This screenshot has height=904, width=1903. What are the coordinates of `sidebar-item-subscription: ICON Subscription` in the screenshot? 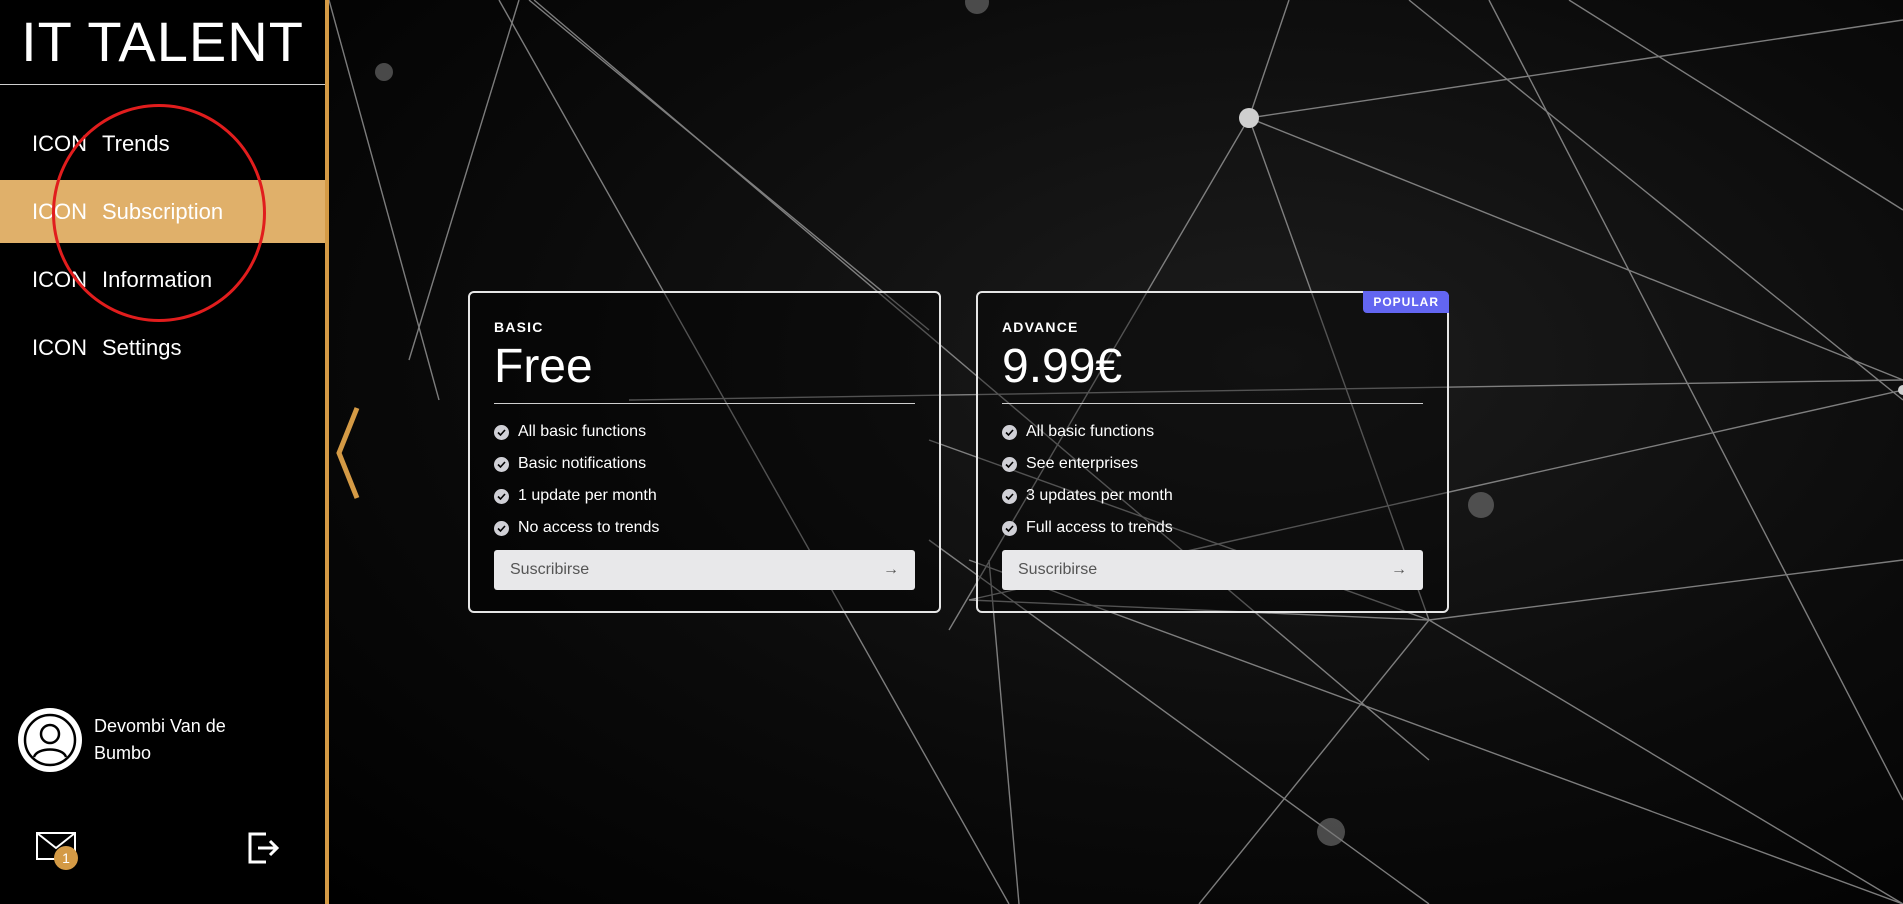 It's located at (162, 211).